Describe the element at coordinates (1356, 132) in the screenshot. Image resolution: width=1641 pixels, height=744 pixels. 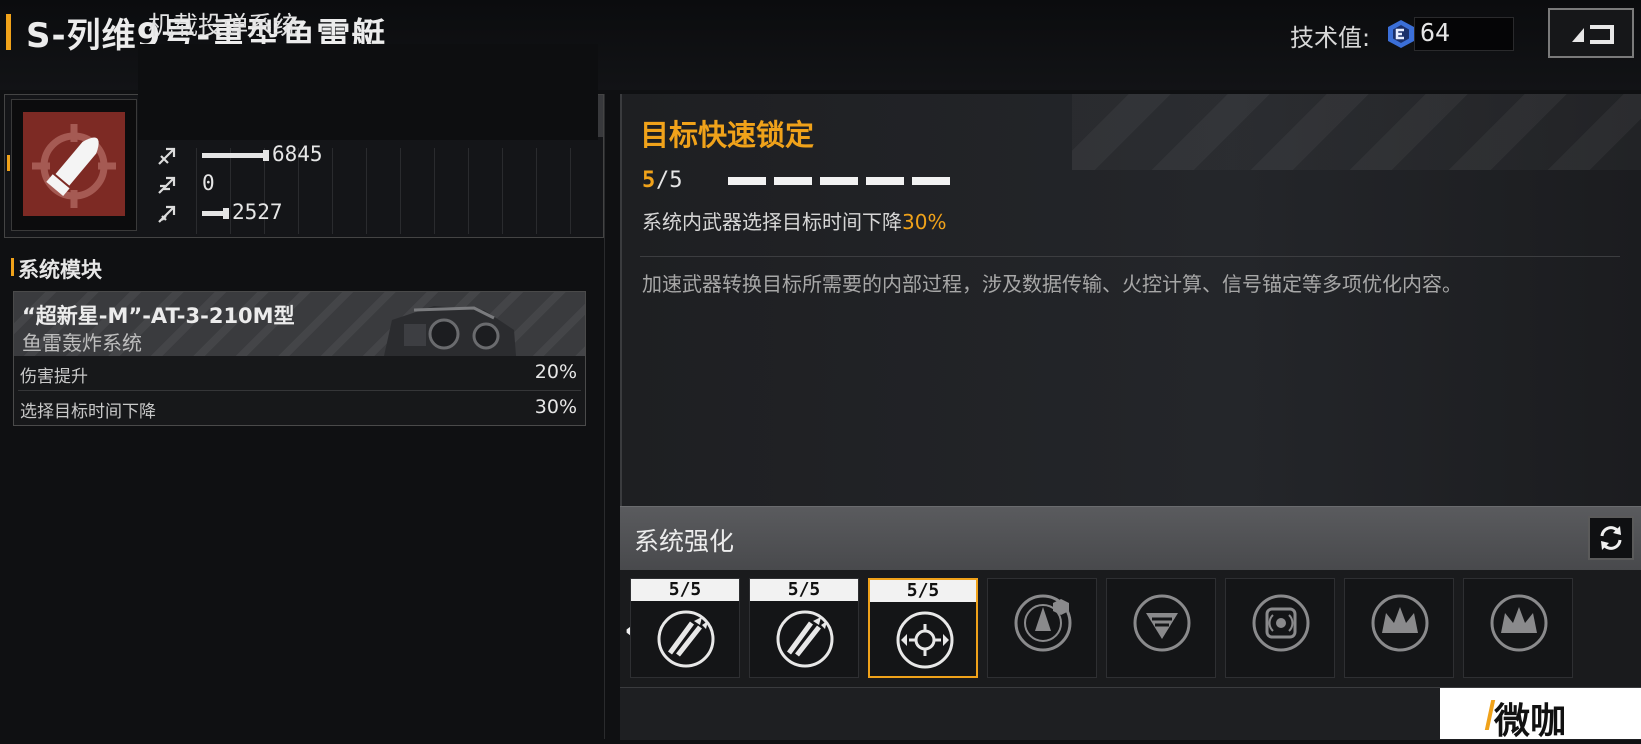
I see `detail-stripes` at that location.